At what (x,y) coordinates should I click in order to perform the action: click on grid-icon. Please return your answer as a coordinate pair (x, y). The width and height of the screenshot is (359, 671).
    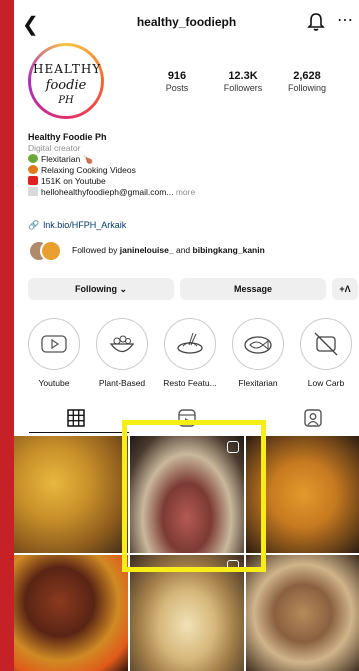
    Looking at the image, I should click on (76, 418).